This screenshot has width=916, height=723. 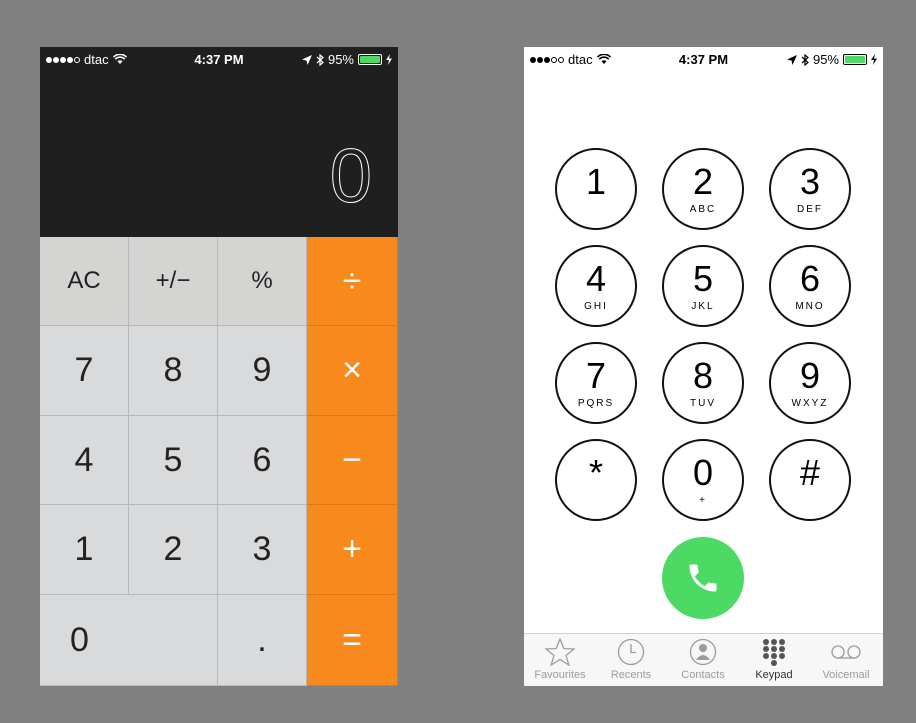 I want to click on digit-5-button: 5, so click(x=173, y=460).